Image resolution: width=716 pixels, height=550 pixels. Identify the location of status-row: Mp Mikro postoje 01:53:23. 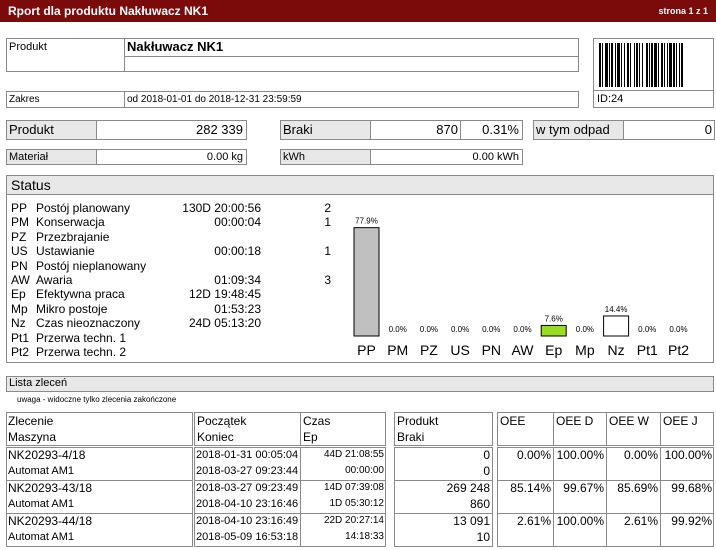
(176, 309).